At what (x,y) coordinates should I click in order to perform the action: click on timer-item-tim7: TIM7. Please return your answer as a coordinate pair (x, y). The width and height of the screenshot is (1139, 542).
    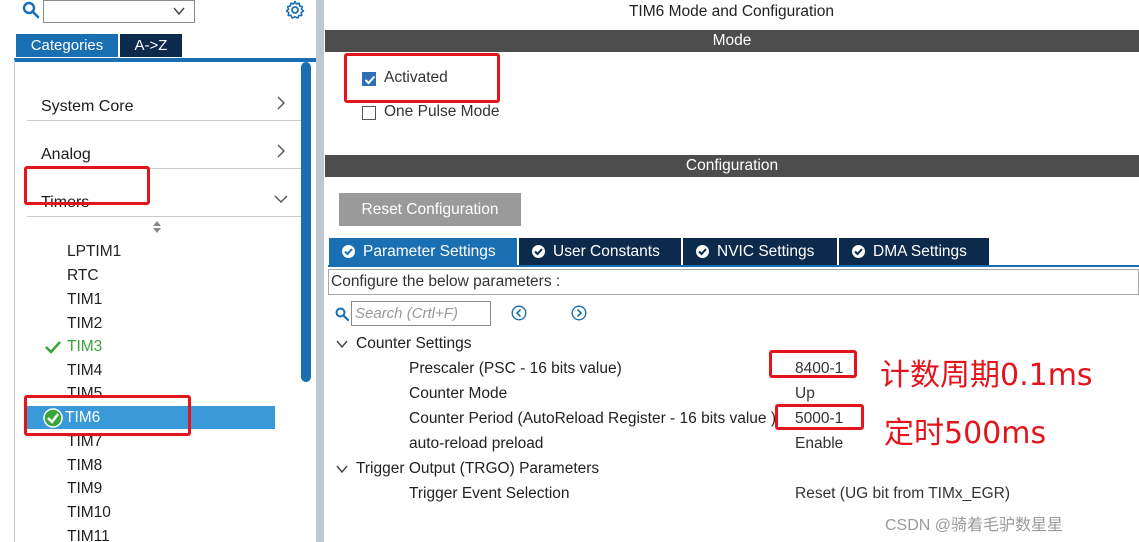
    Looking at the image, I should click on (150, 441).